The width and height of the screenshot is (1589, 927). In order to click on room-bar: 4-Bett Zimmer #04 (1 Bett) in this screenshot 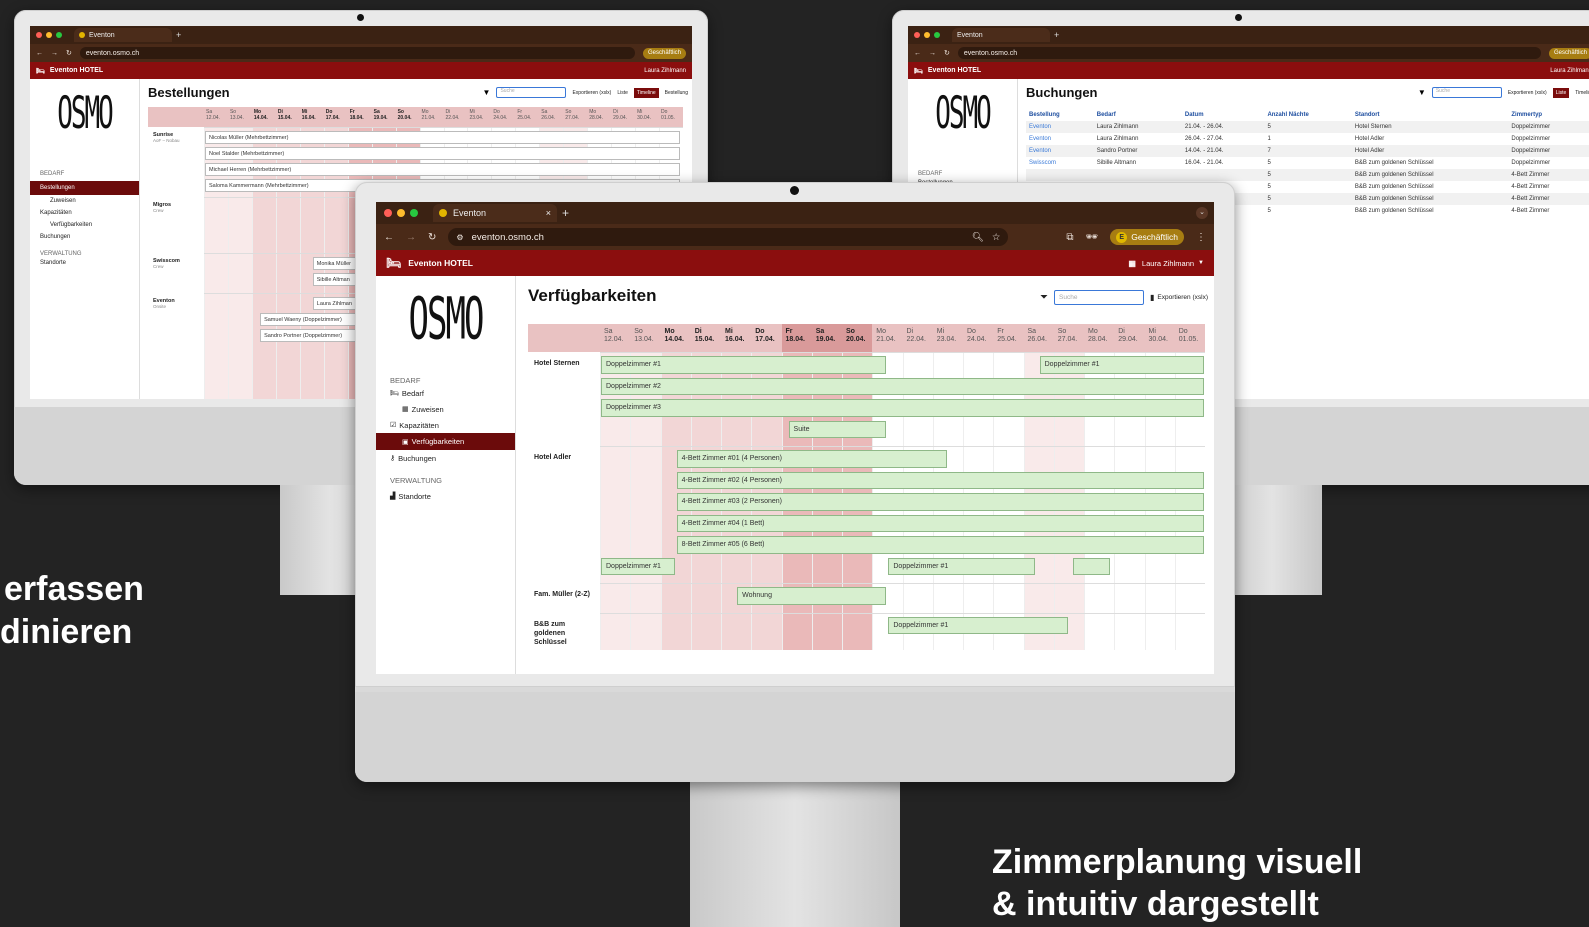, I will do `click(940, 523)`.